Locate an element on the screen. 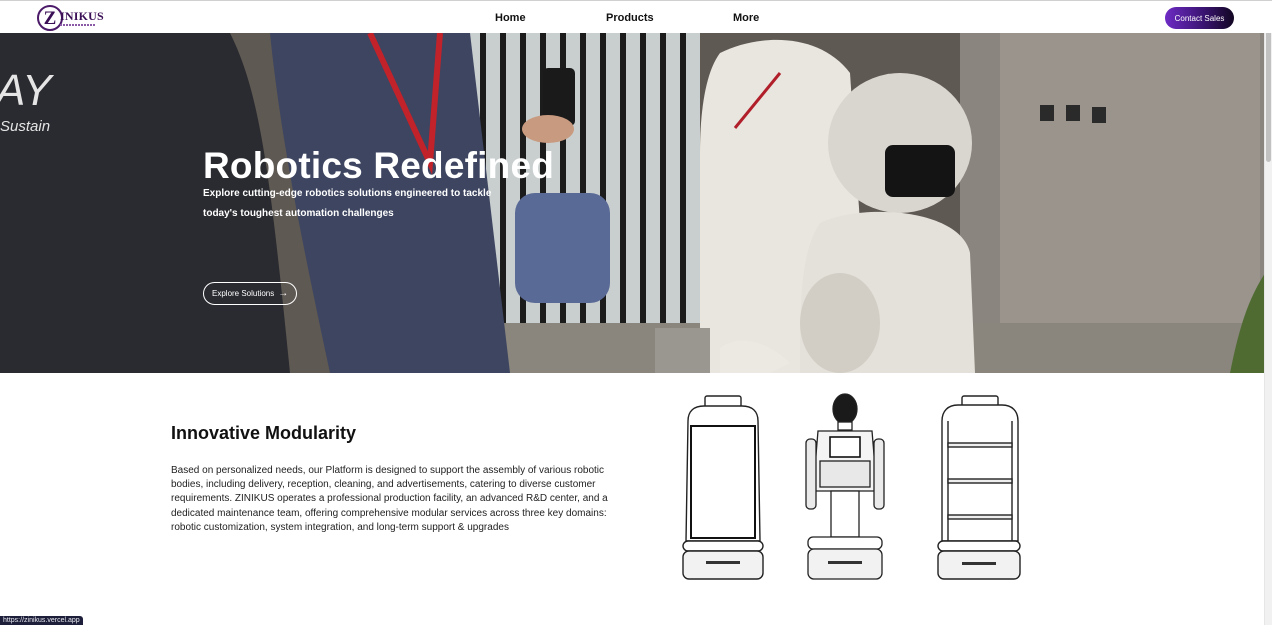 This screenshot has height=625, width=1280. explore-solutions-button: Explore Solutions → is located at coordinates (250, 293).